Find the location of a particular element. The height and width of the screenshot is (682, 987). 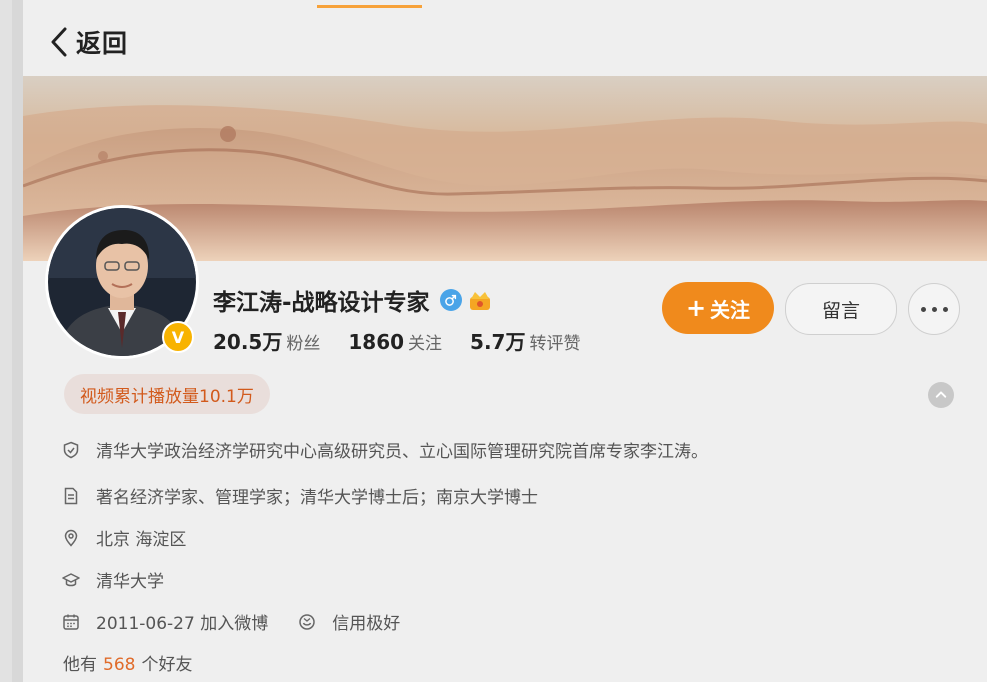

credit-icon is located at coordinates (307, 621).